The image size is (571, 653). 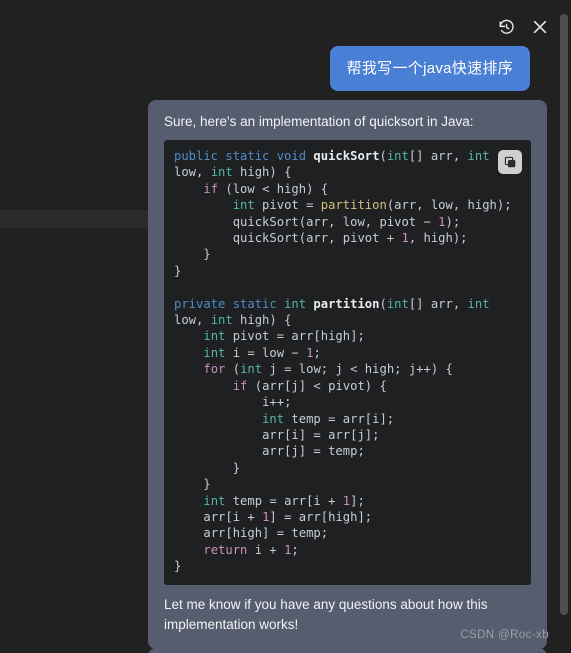 I want to click on history-icon, so click(x=506, y=27).